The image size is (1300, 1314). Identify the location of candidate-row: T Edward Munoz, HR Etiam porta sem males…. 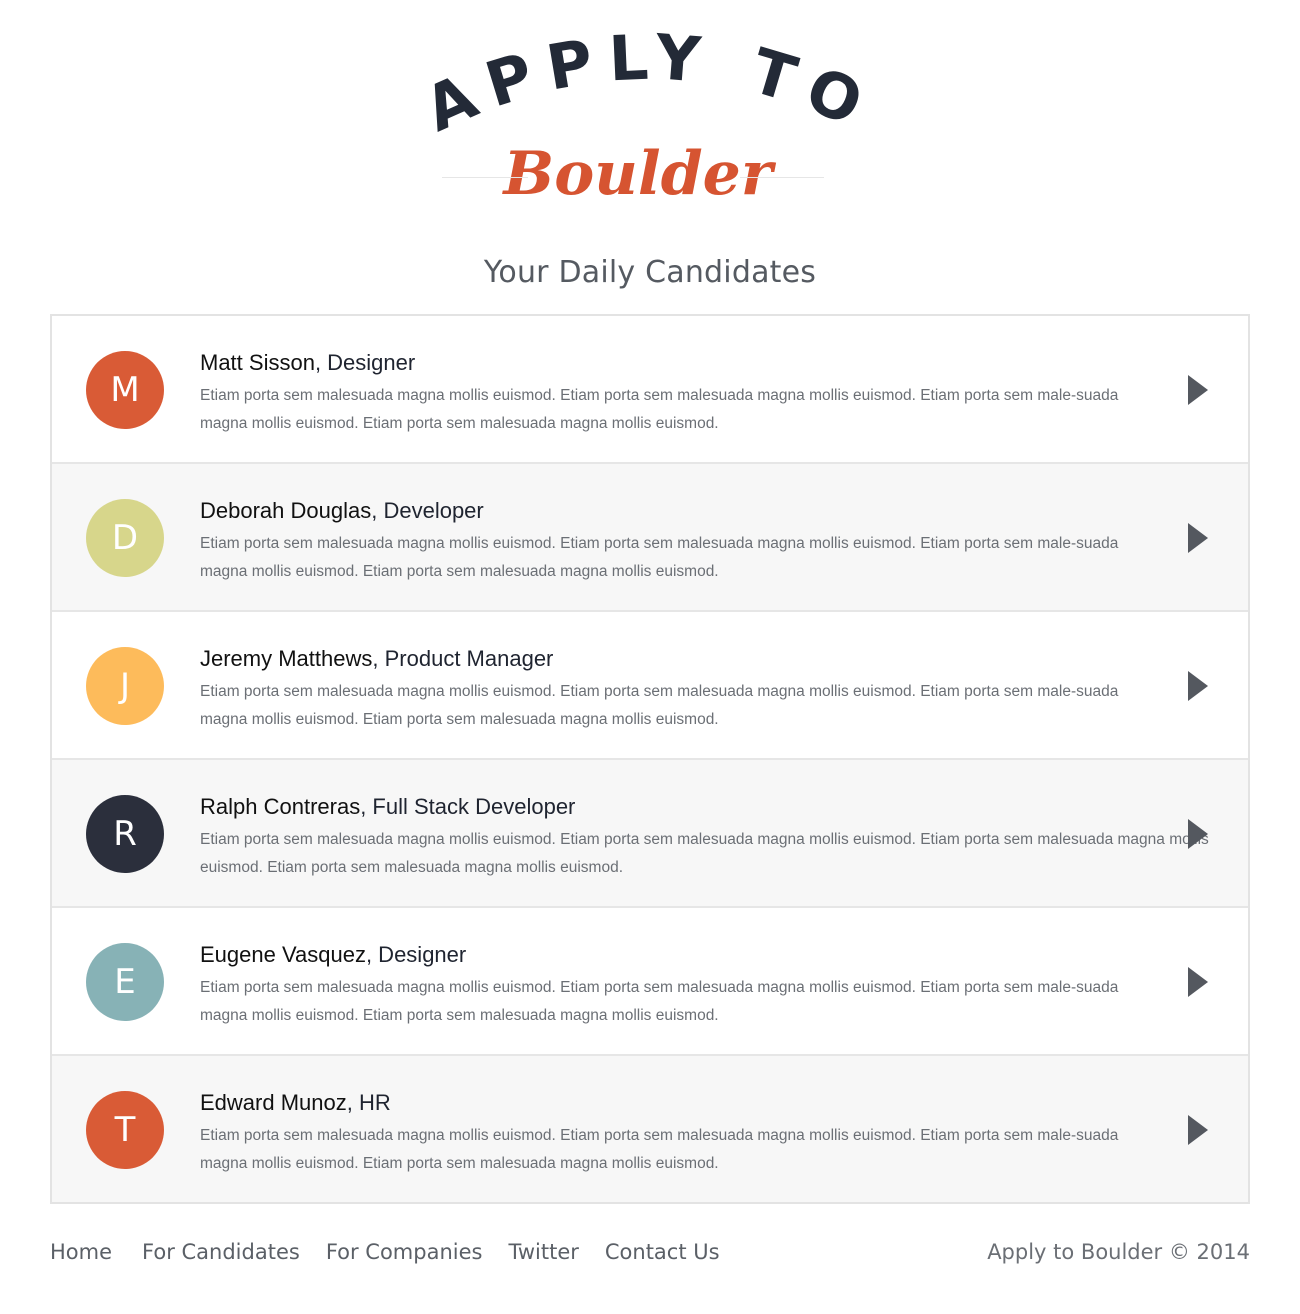
(650, 1129).